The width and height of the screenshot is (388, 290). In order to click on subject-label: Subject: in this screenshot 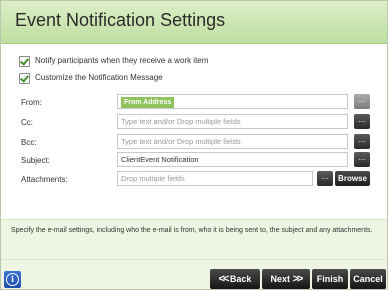, I will do `click(35, 160)`.